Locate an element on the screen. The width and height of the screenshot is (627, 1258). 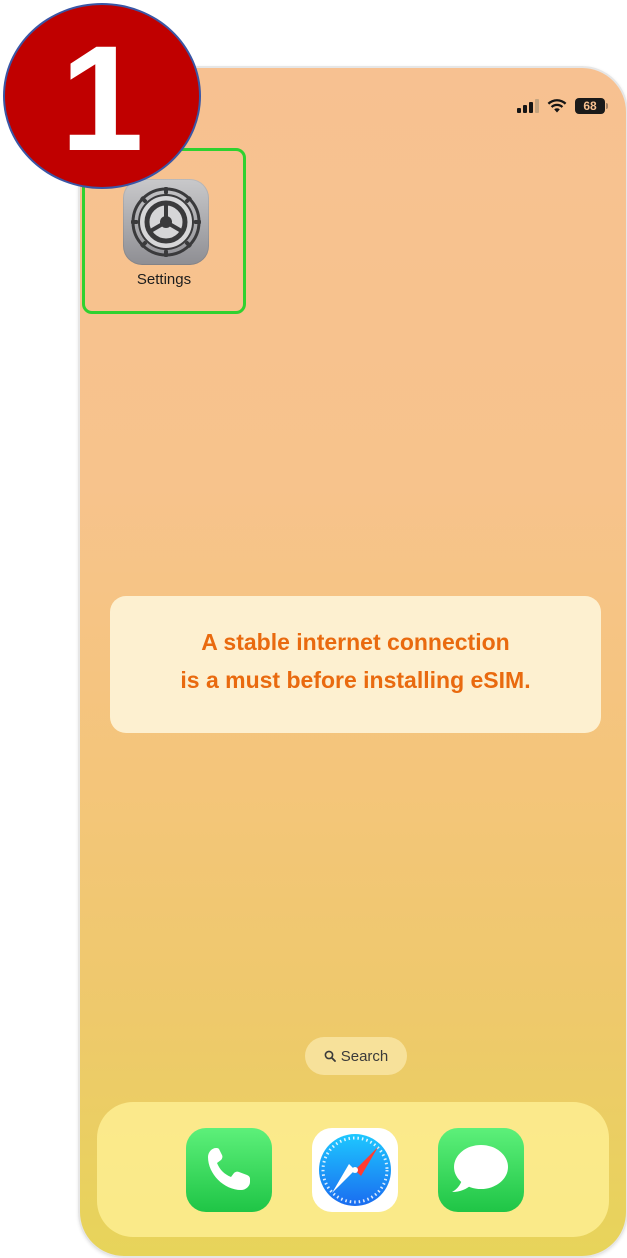
notice-line-2: is a must before installing eSIM. is located at coordinates (355, 680).